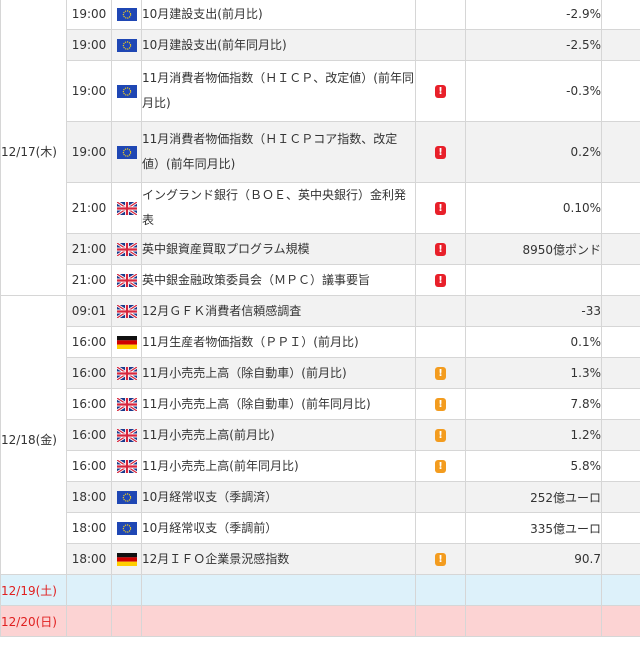 The width and height of the screenshot is (640, 655). Describe the element at coordinates (533, 435) in the screenshot. I see `event-value: 1.2%` at that location.